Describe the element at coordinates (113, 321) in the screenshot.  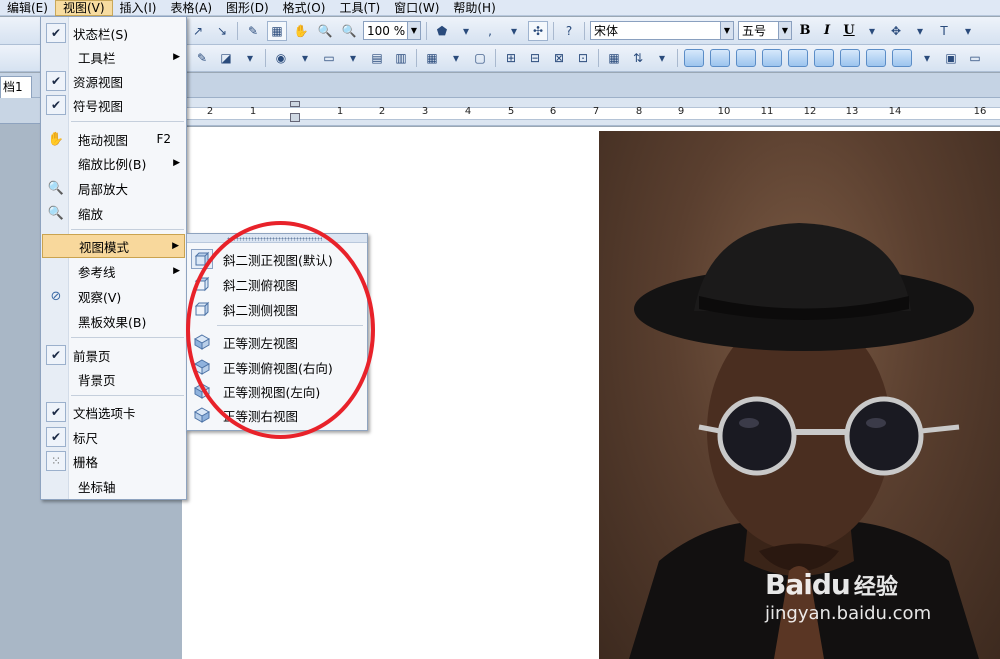
I see `menu-item-blackboard: 黑板效果(B)` at that location.